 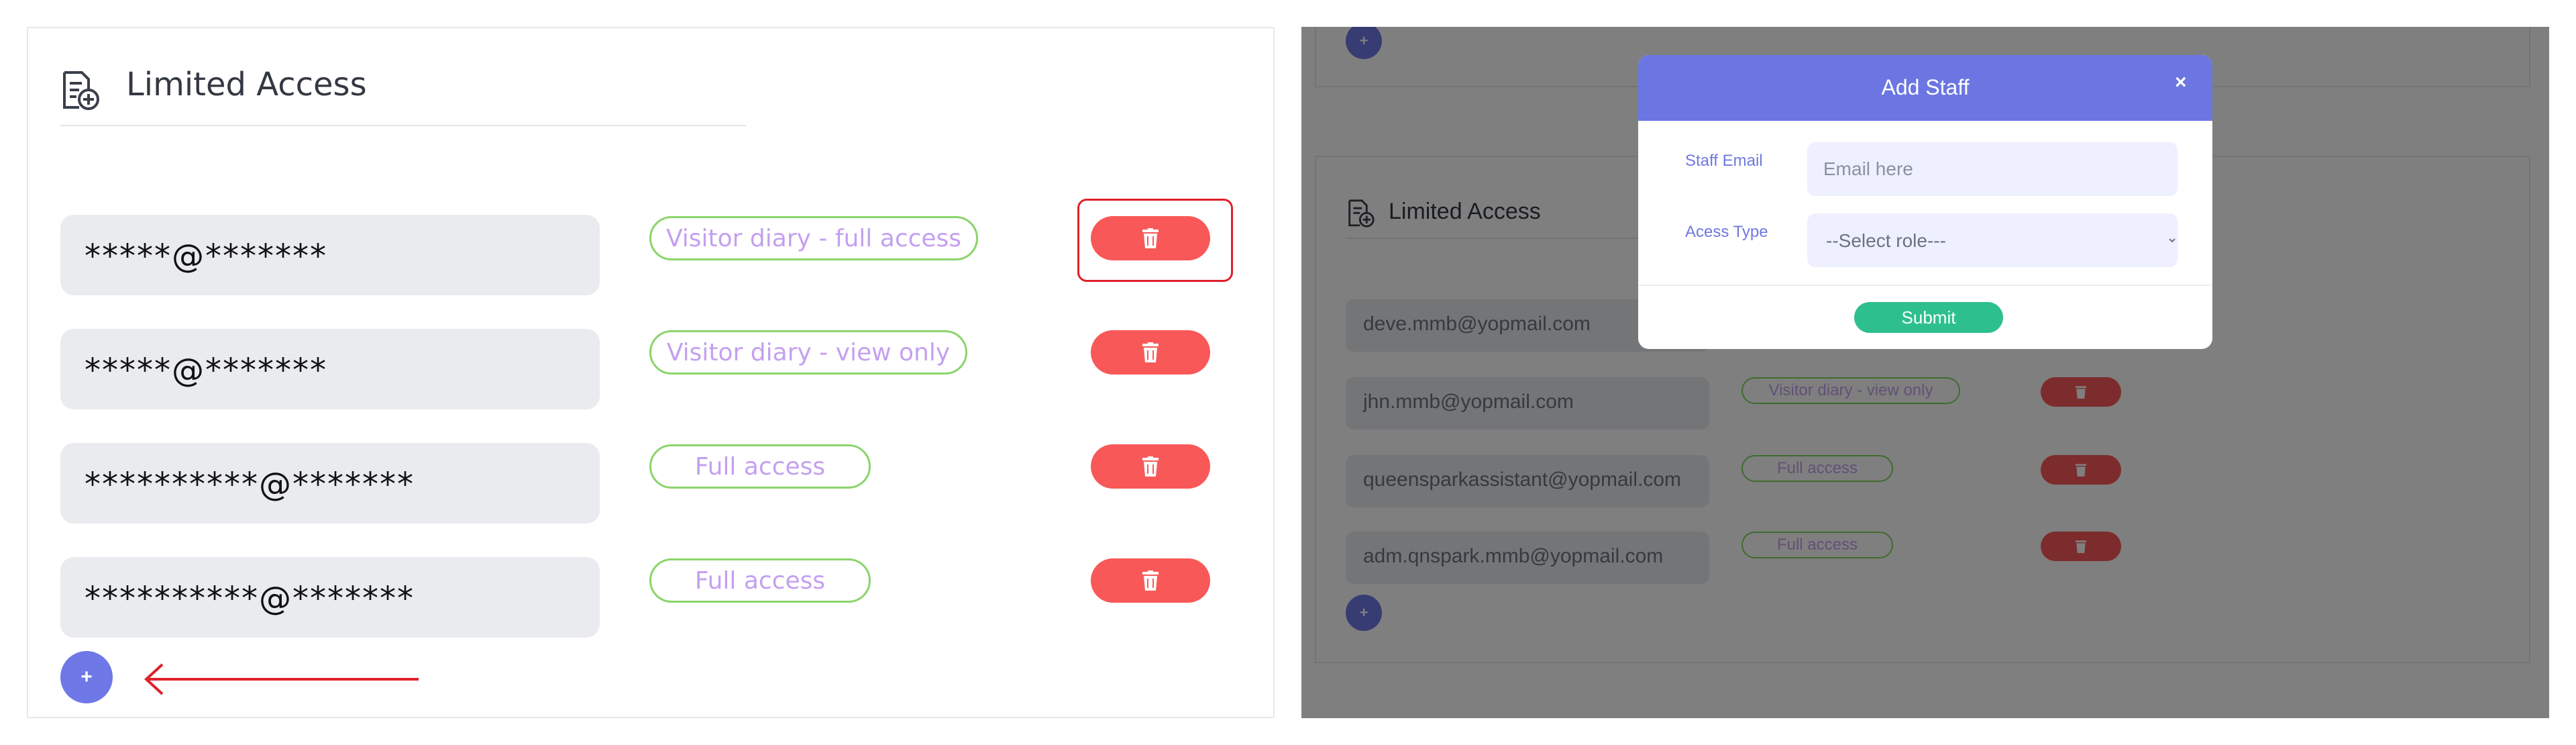 I want to click on arrow-left-icon, so click(x=281, y=681).